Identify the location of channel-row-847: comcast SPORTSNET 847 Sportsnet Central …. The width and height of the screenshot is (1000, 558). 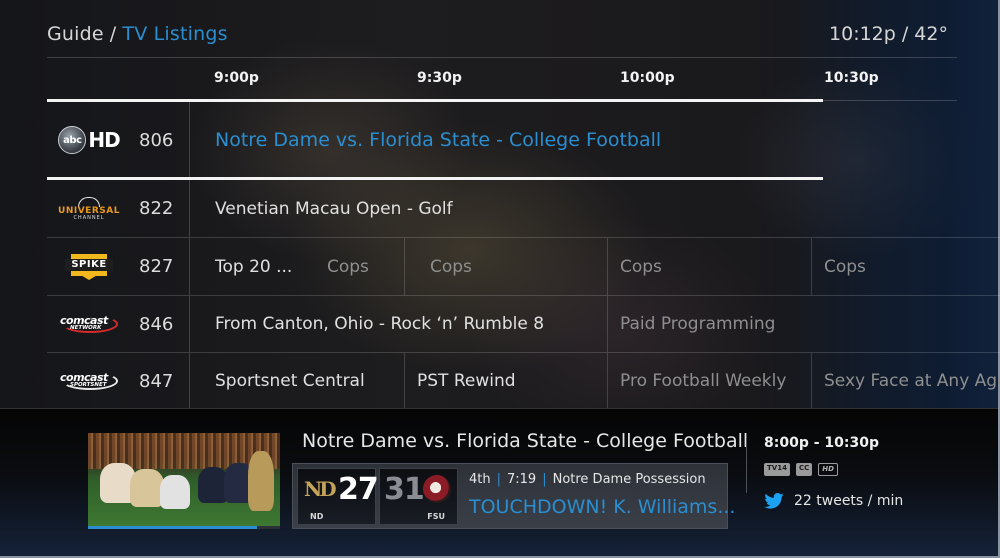
(523, 381).